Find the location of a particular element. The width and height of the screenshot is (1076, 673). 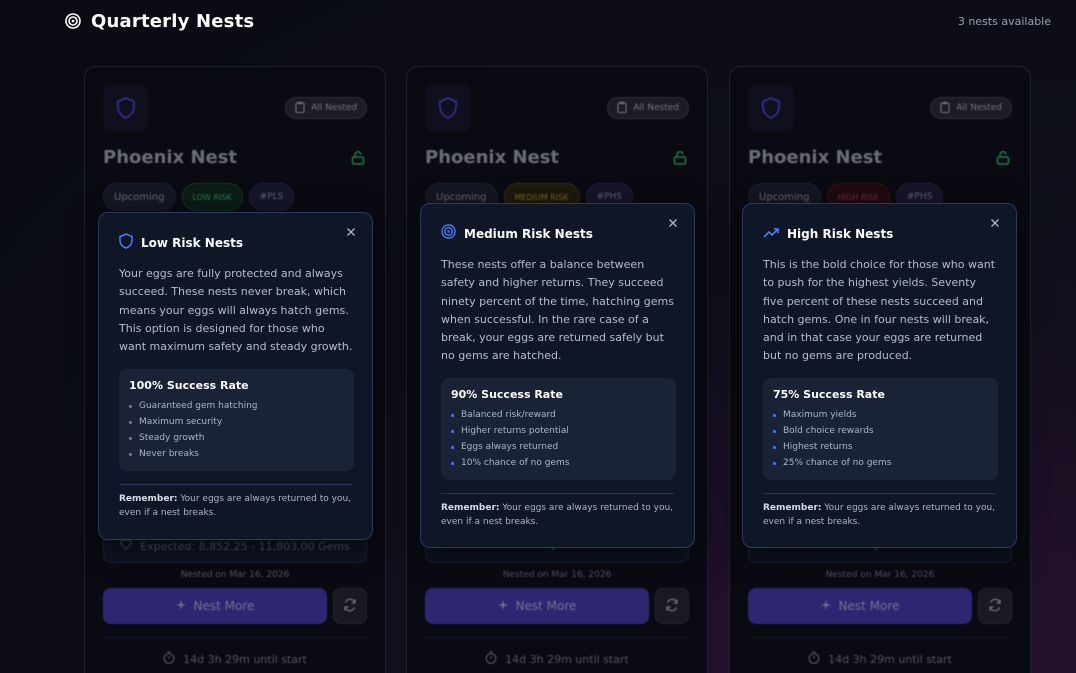

list-item: Higher returns potential is located at coordinates (558, 431).